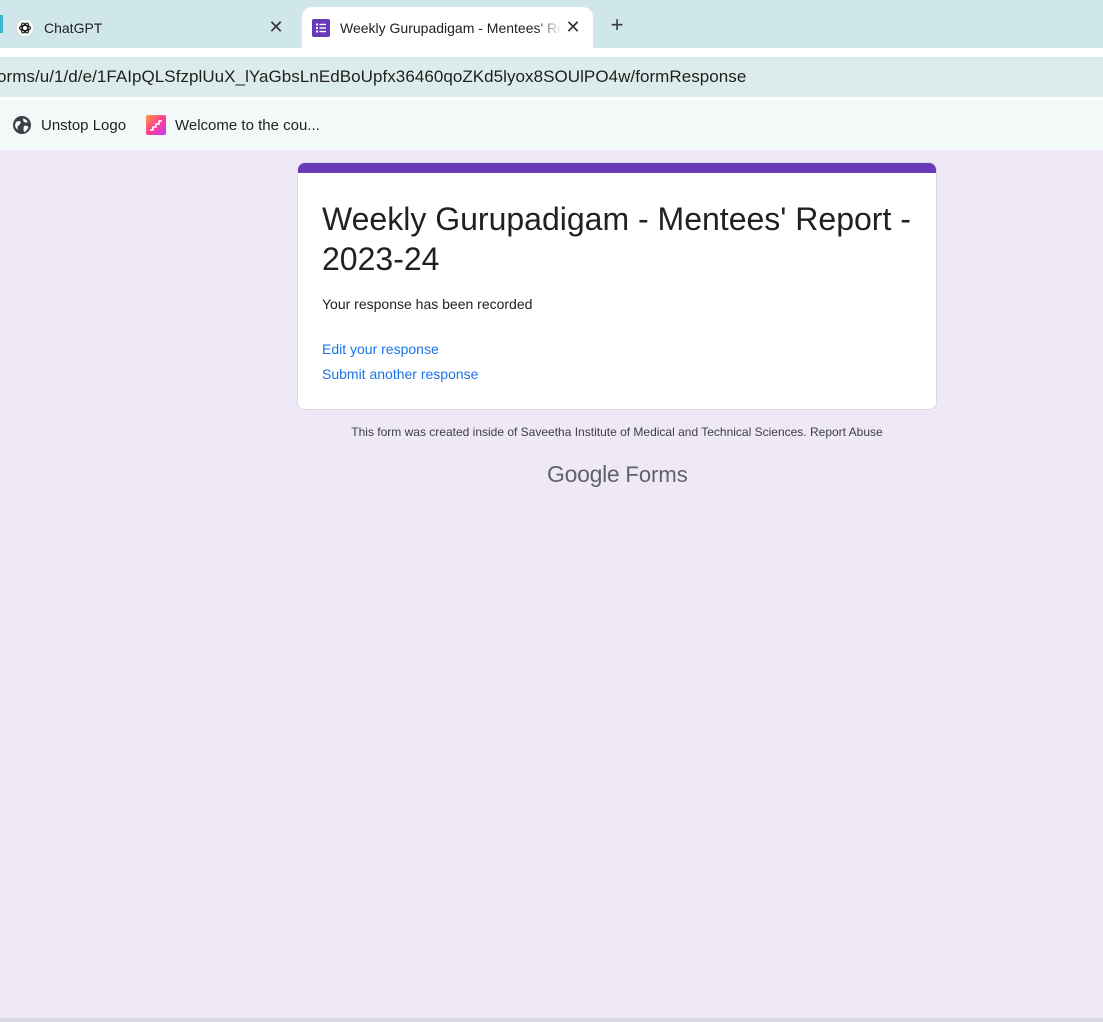 This screenshot has height=1022, width=1103. Describe the element at coordinates (156, 125) in the screenshot. I see `stairs-icon` at that location.